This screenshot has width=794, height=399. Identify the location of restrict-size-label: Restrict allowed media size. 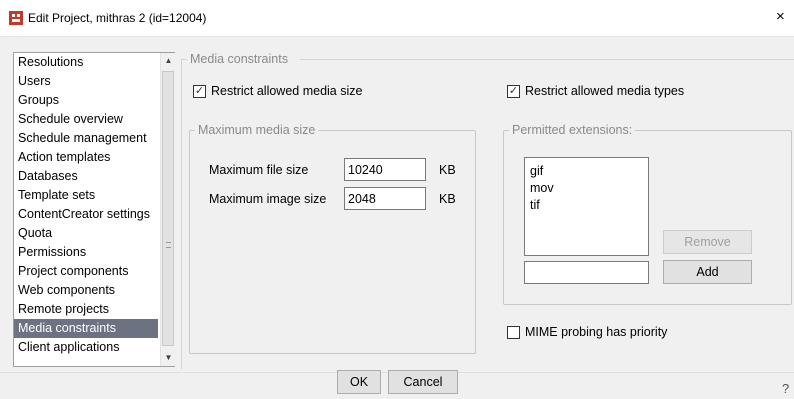
(286, 91).